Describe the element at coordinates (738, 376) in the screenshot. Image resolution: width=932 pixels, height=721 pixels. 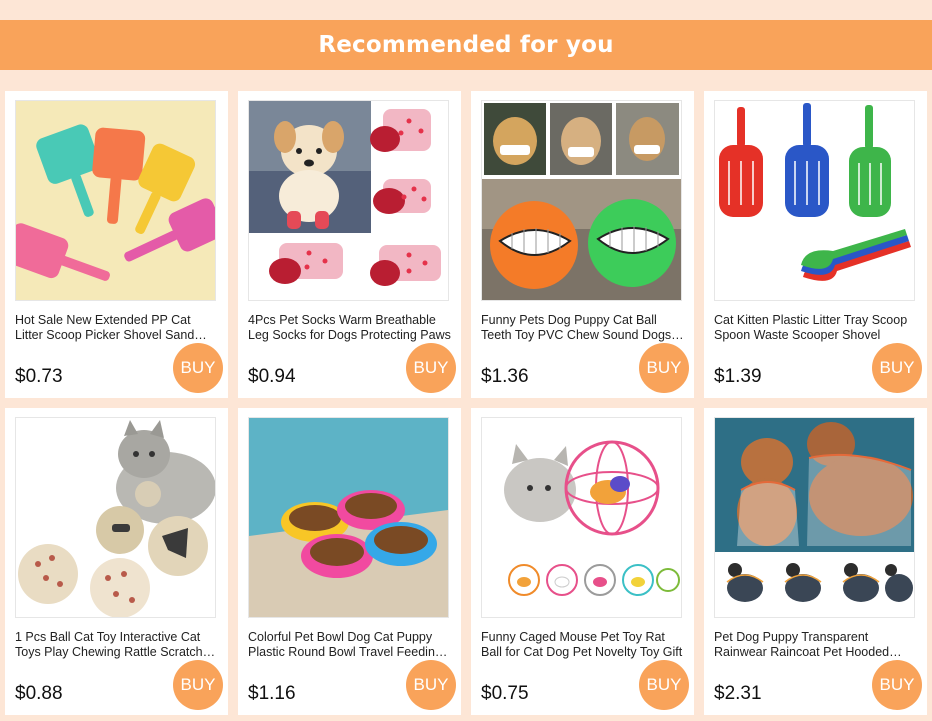
I see `product-price: $1.39` at that location.